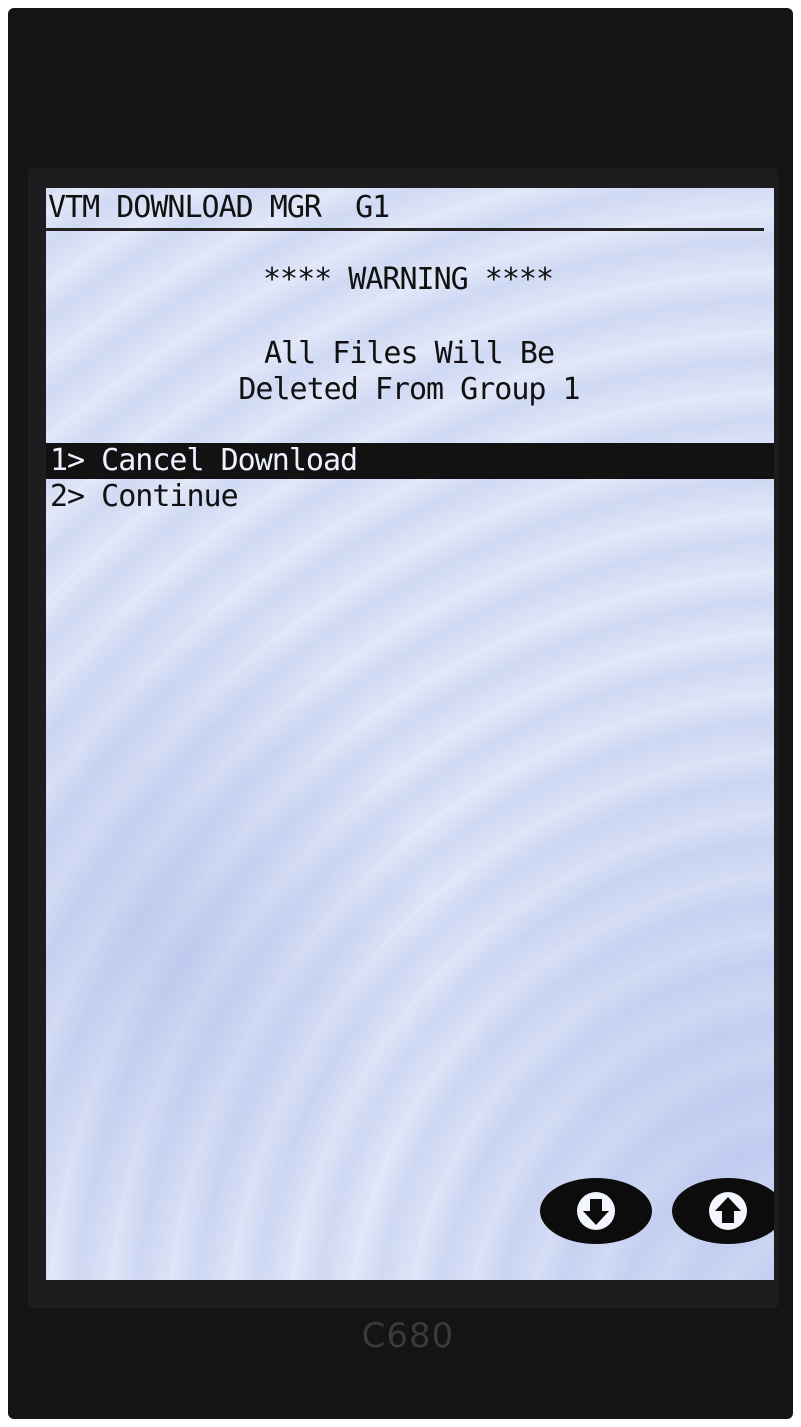 The image size is (801, 1427). What do you see at coordinates (408, 279) in the screenshot?
I see `warning-title: **** WARNING ****` at bounding box center [408, 279].